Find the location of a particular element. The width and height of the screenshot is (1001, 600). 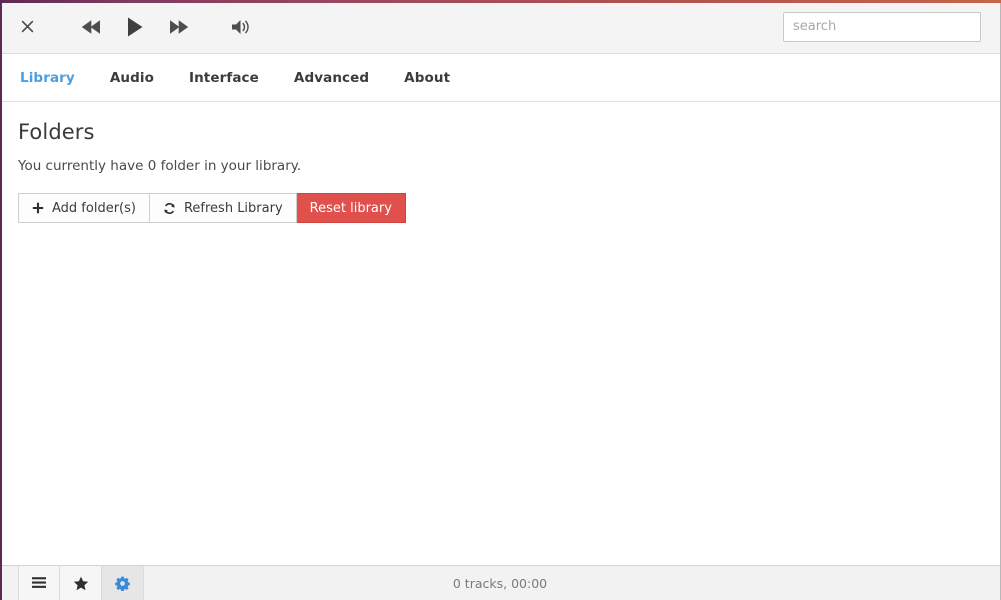

add-folders-label: Add folder(s) is located at coordinates (94, 208).